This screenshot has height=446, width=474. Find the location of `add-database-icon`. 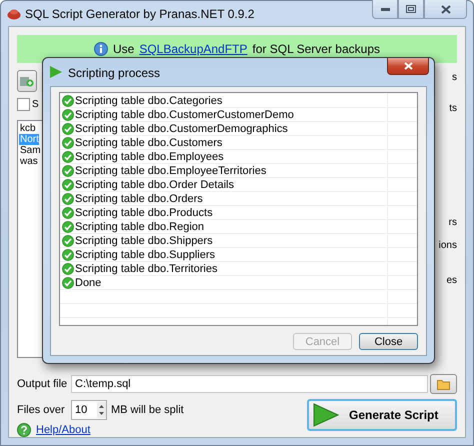

add-database-icon is located at coordinates (27, 81).